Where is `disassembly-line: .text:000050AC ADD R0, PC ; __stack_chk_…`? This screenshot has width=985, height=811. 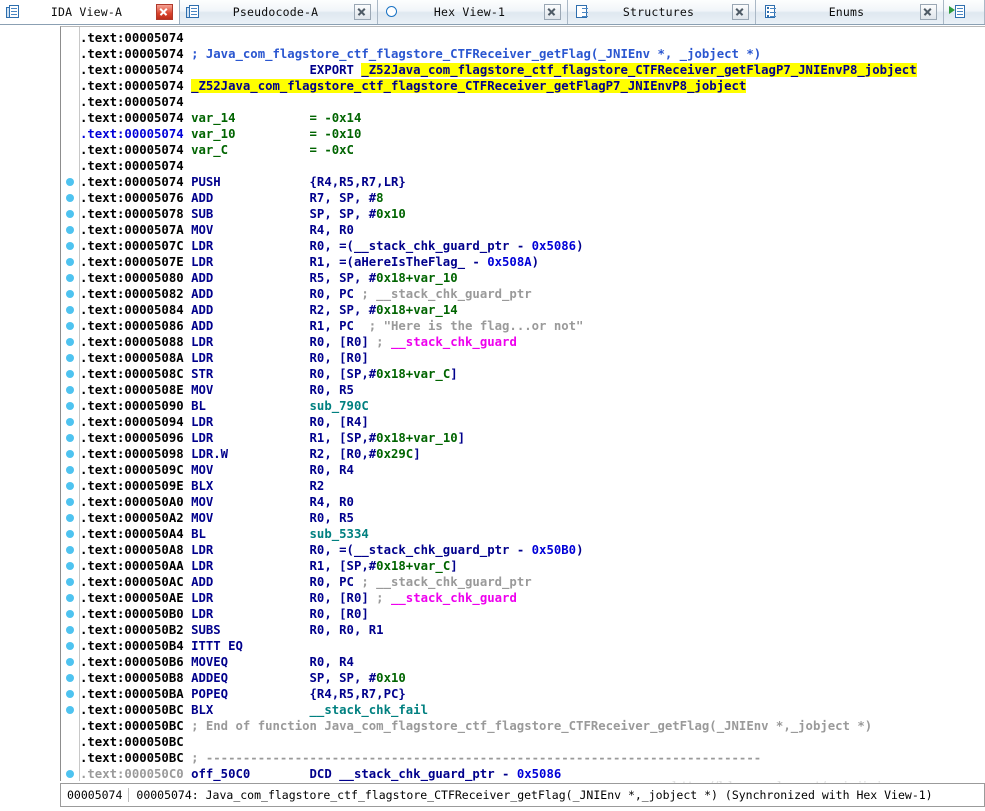 disassembly-line: .text:000050AC ADD R0, PC ; __stack_chk_… is located at coordinates (532, 582).